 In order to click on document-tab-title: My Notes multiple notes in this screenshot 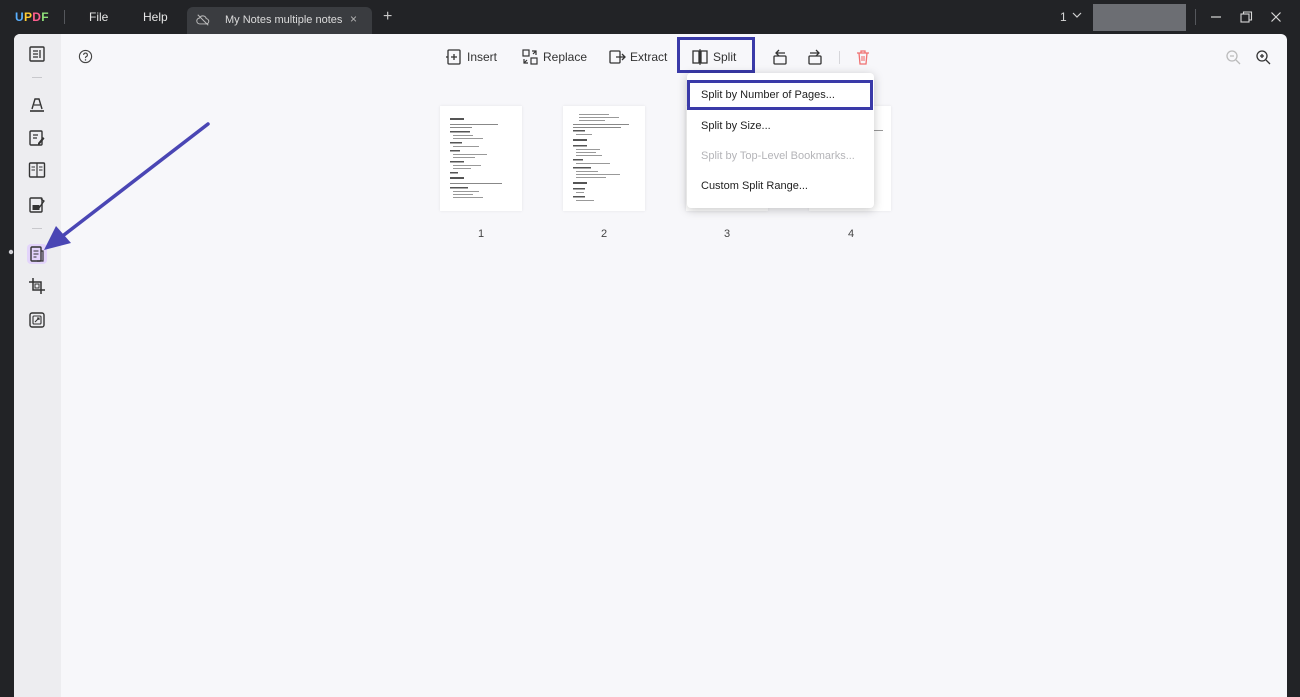, I will do `click(284, 20)`.